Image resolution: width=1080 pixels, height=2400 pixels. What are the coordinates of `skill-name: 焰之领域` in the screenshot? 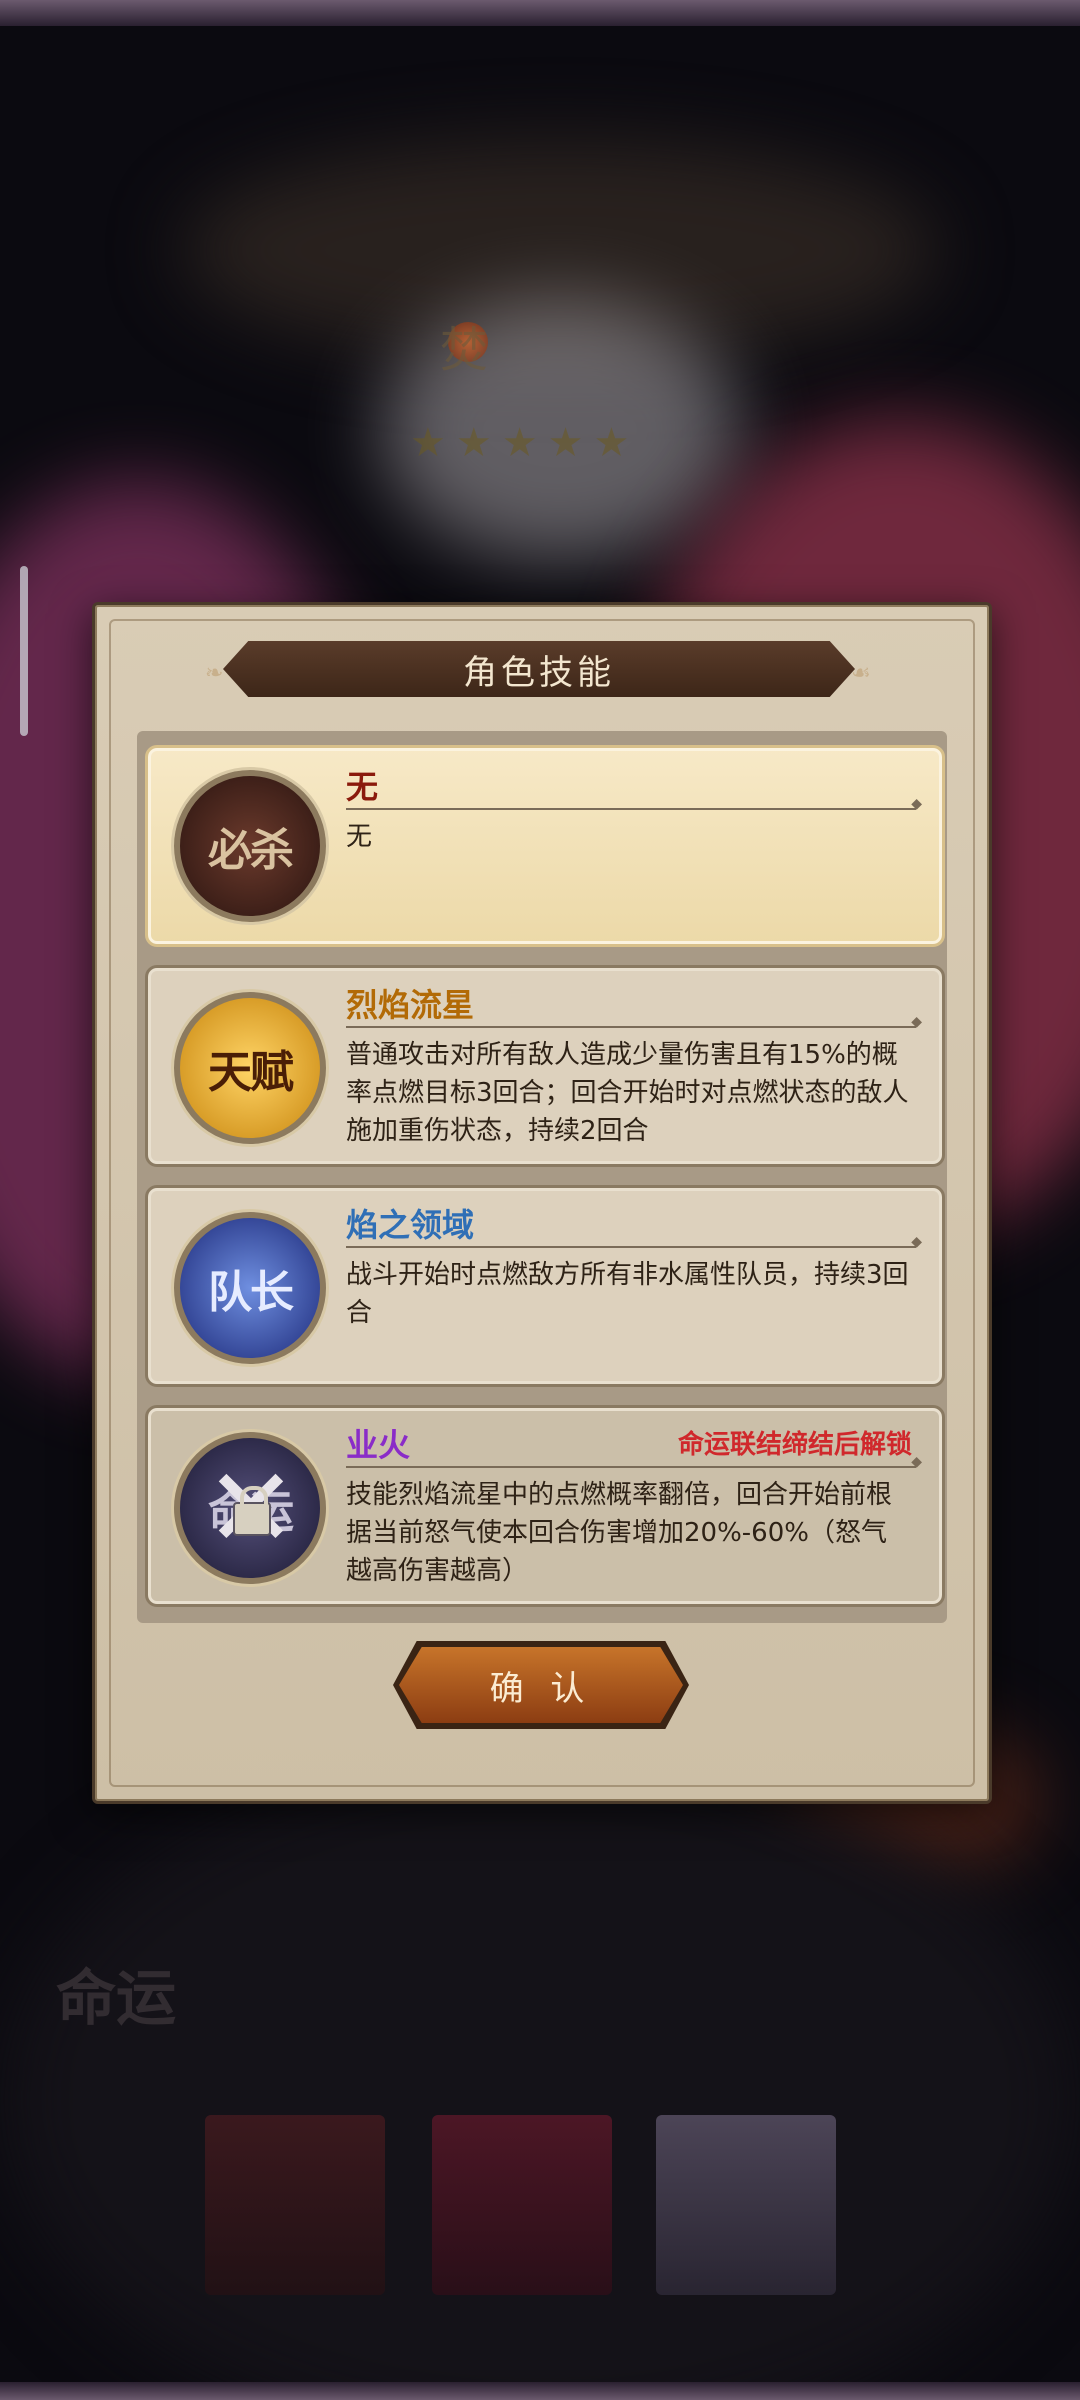 It's located at (410, 1225).